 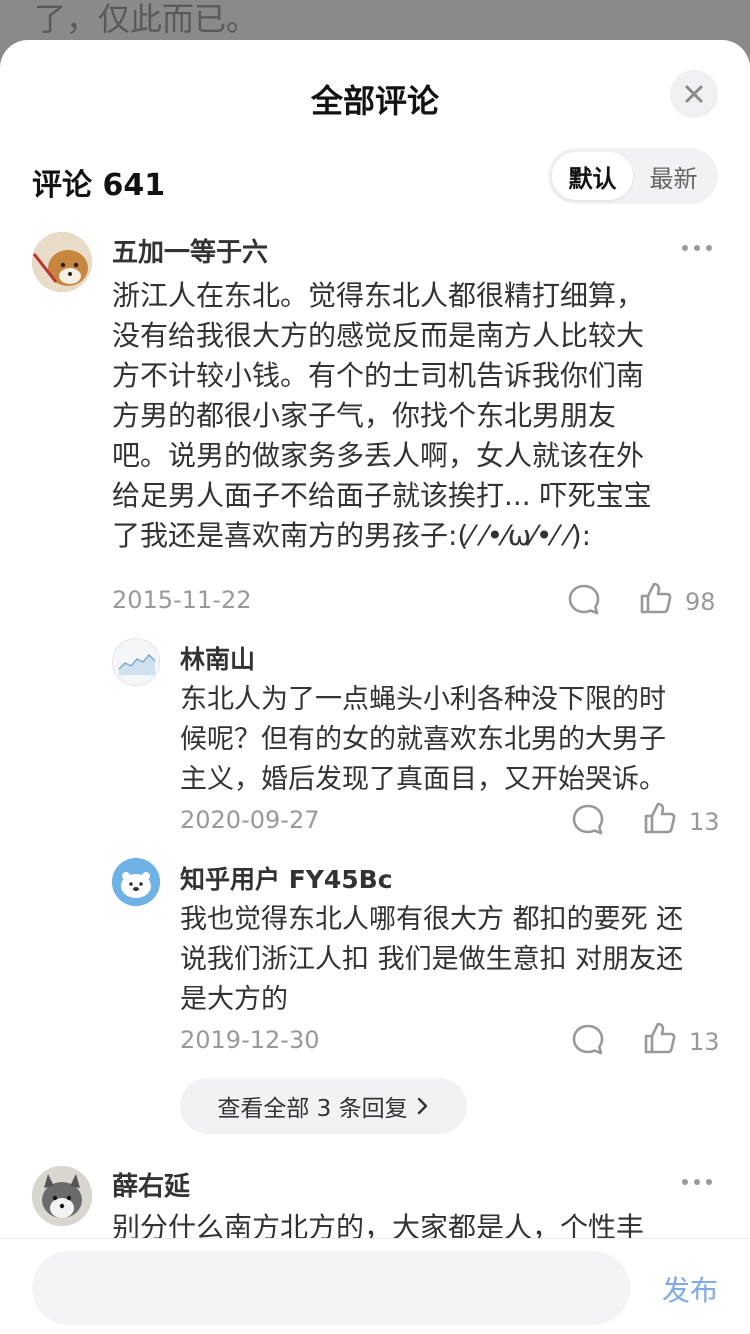 What do you see at coordinates (673, 176) in the screenshot?
I see `sort-latest-tab: 最新` at bounding box center [673, 176].